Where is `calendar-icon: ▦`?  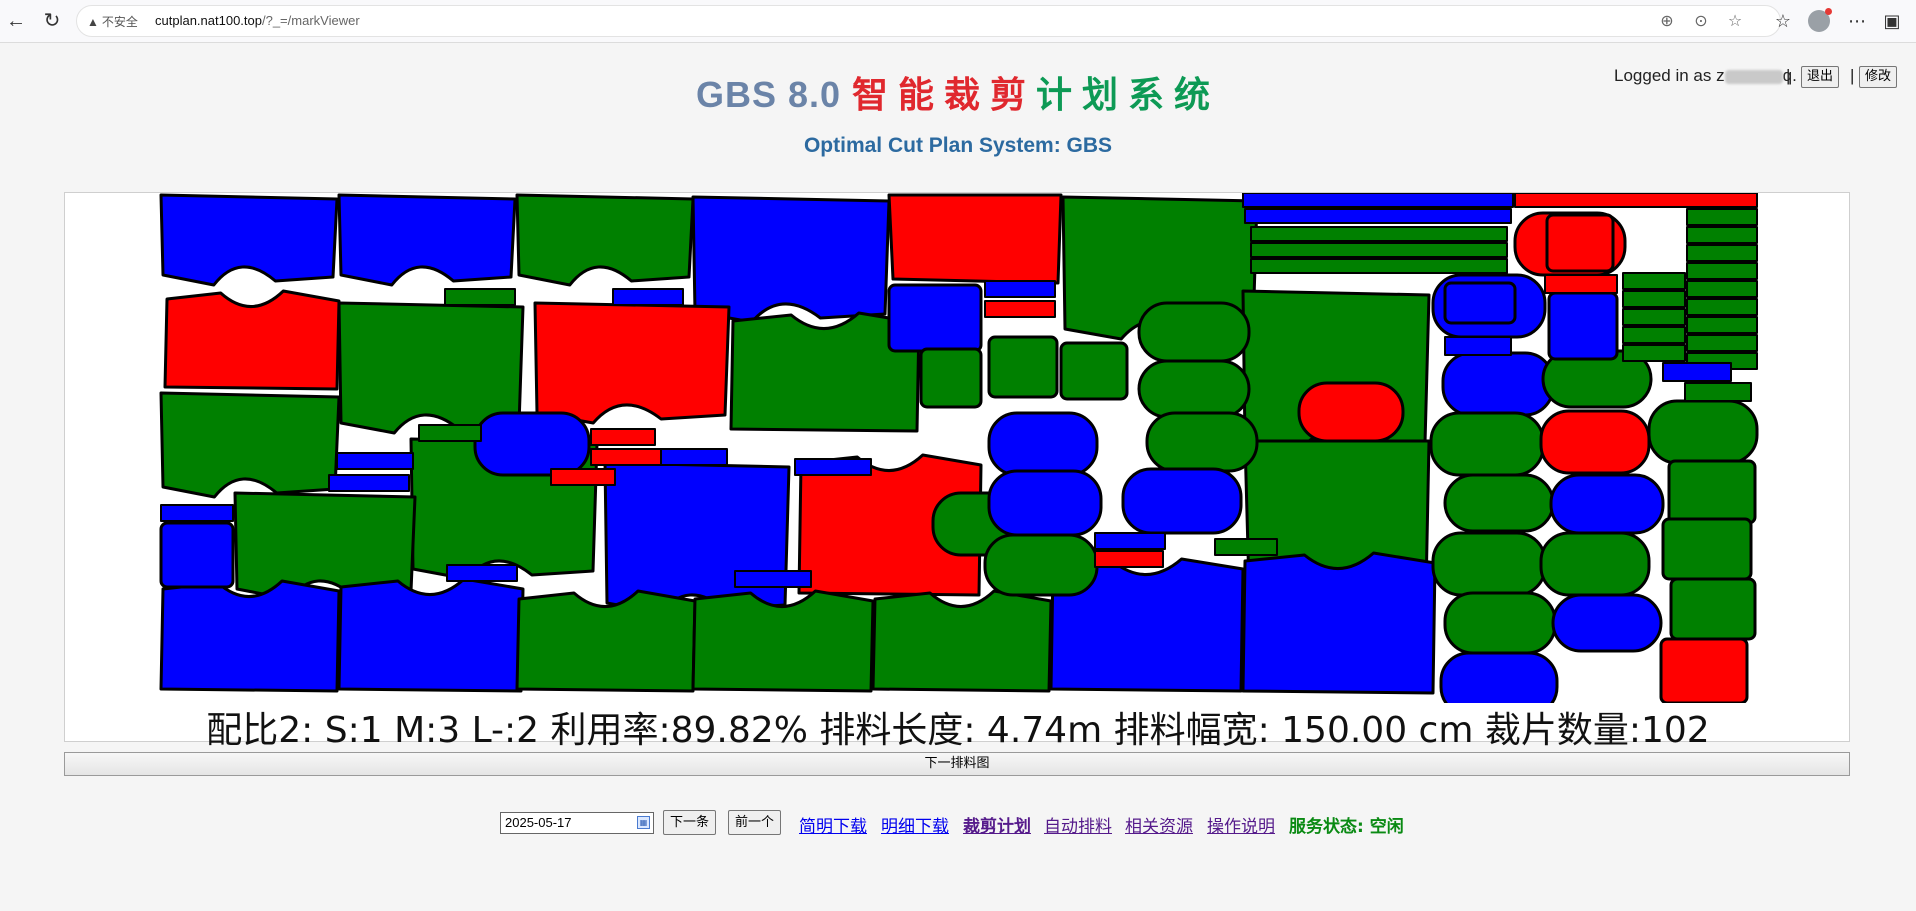
calendar-icon: ▦ is located at coordinates (643, 822).